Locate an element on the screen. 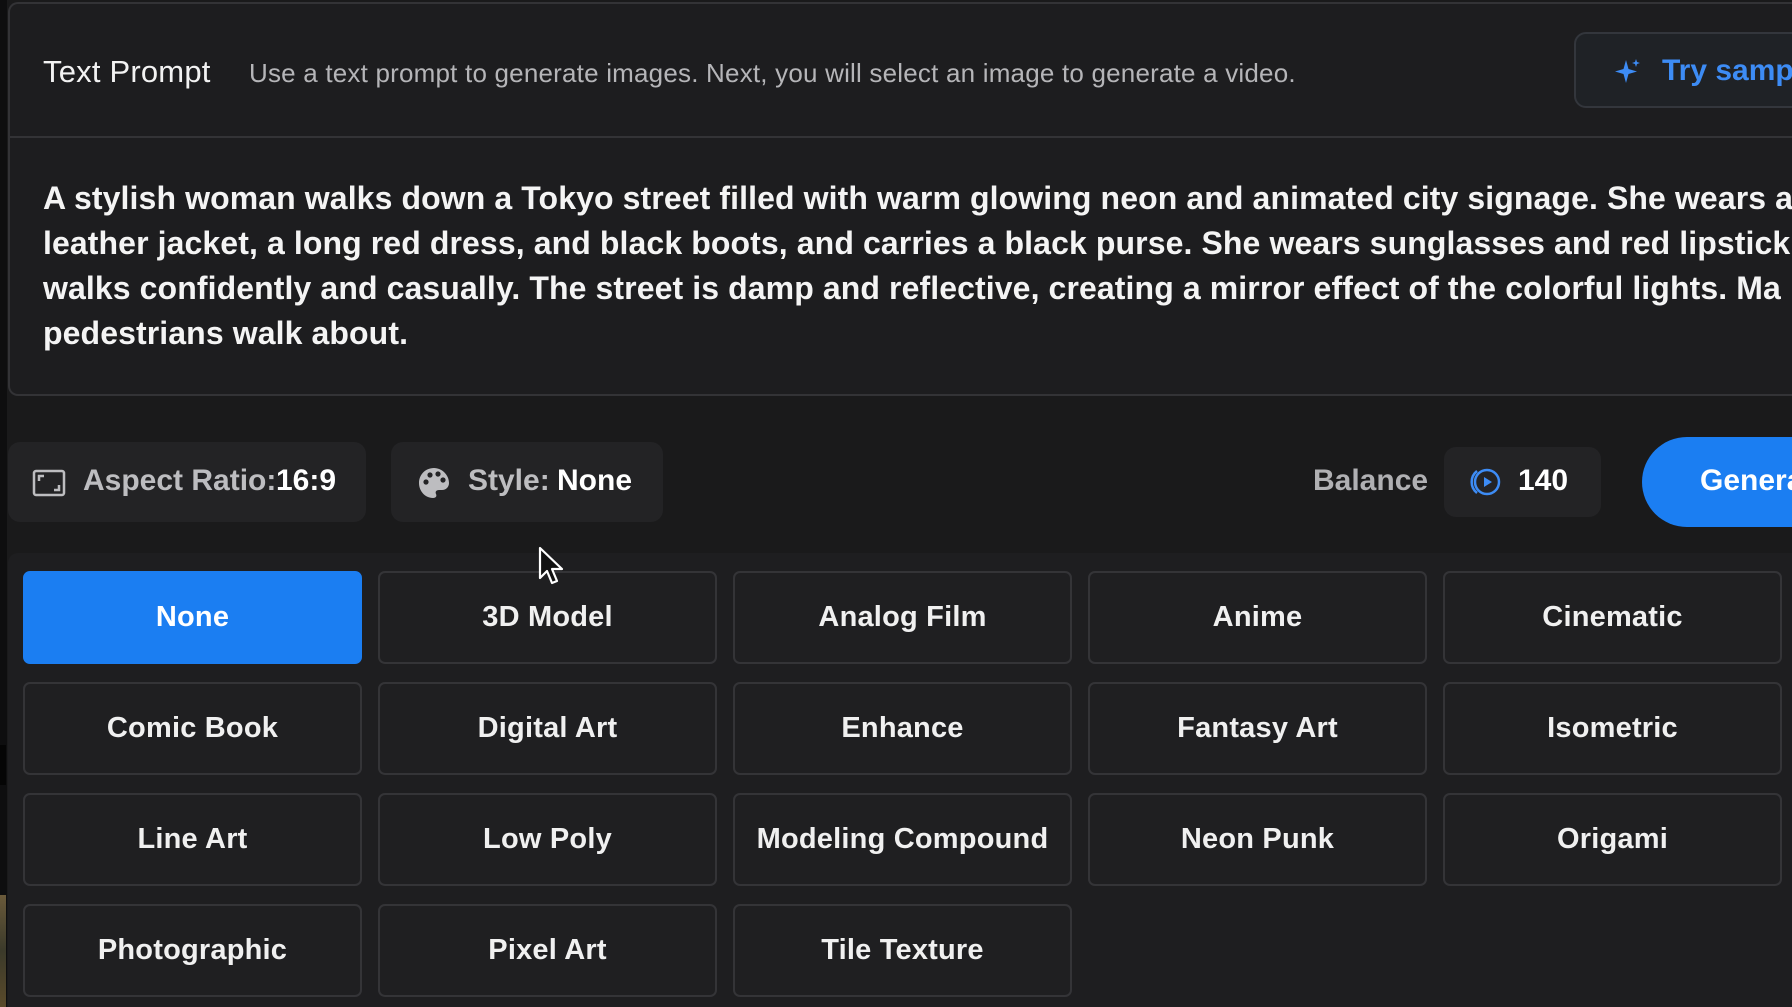 This screenshot has width=1792, height=1007. try-sample-button: Try sample is located at coordinates (1683, 70).